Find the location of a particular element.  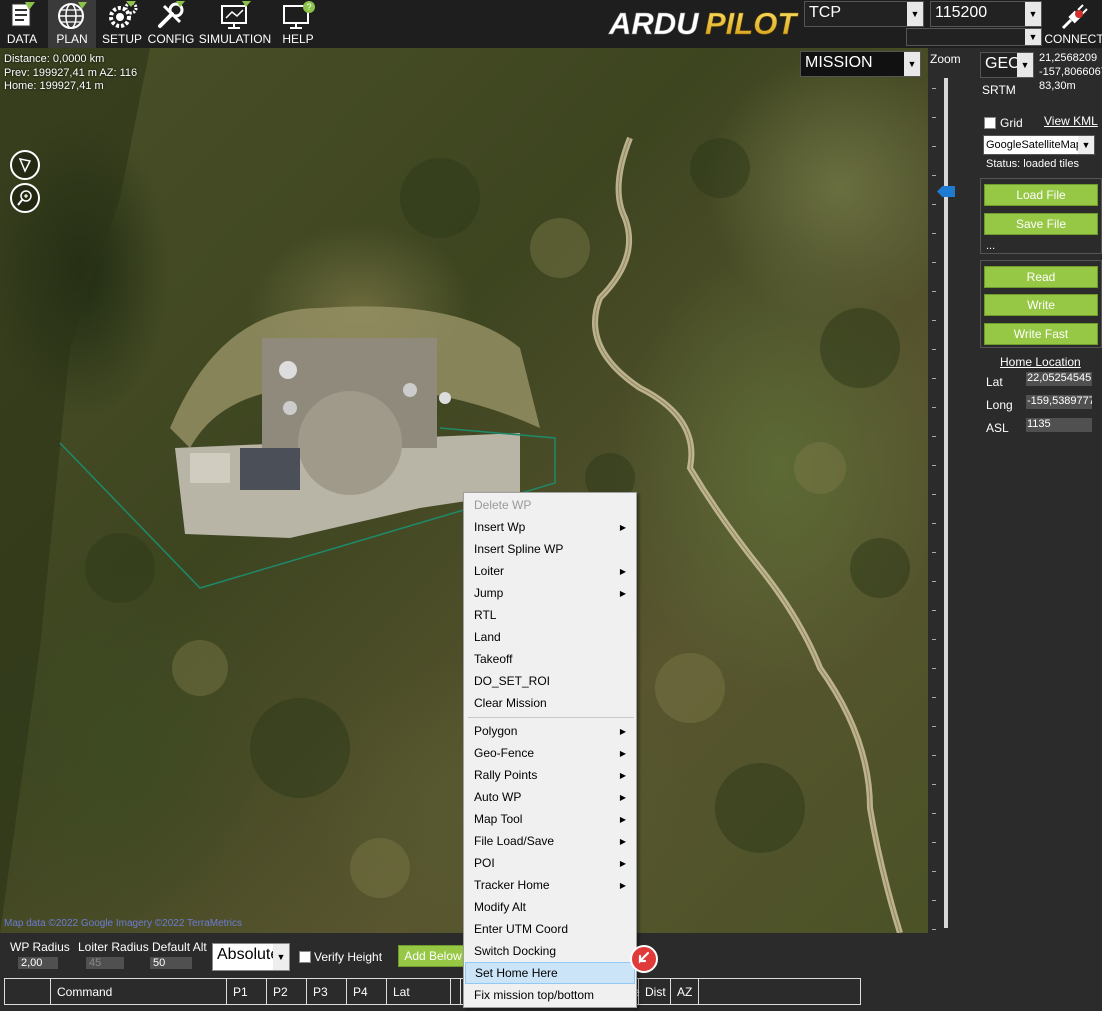

menu-item-loiter: Loiter ▶ is located at coordinates (550, 571).